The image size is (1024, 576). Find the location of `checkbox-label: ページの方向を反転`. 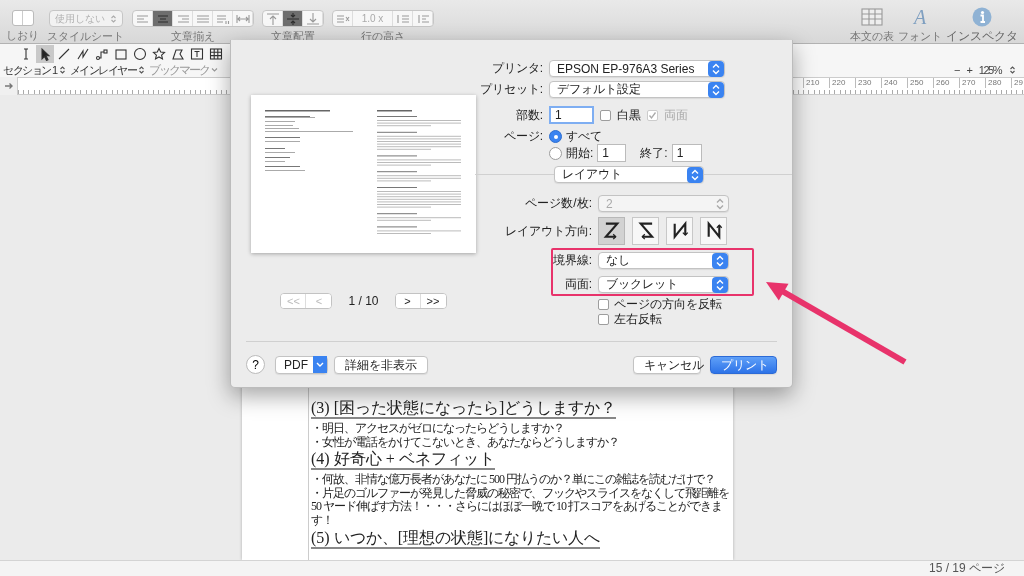

checkbox-label: ページの方向を反転 is located at coordinates (668, 304).